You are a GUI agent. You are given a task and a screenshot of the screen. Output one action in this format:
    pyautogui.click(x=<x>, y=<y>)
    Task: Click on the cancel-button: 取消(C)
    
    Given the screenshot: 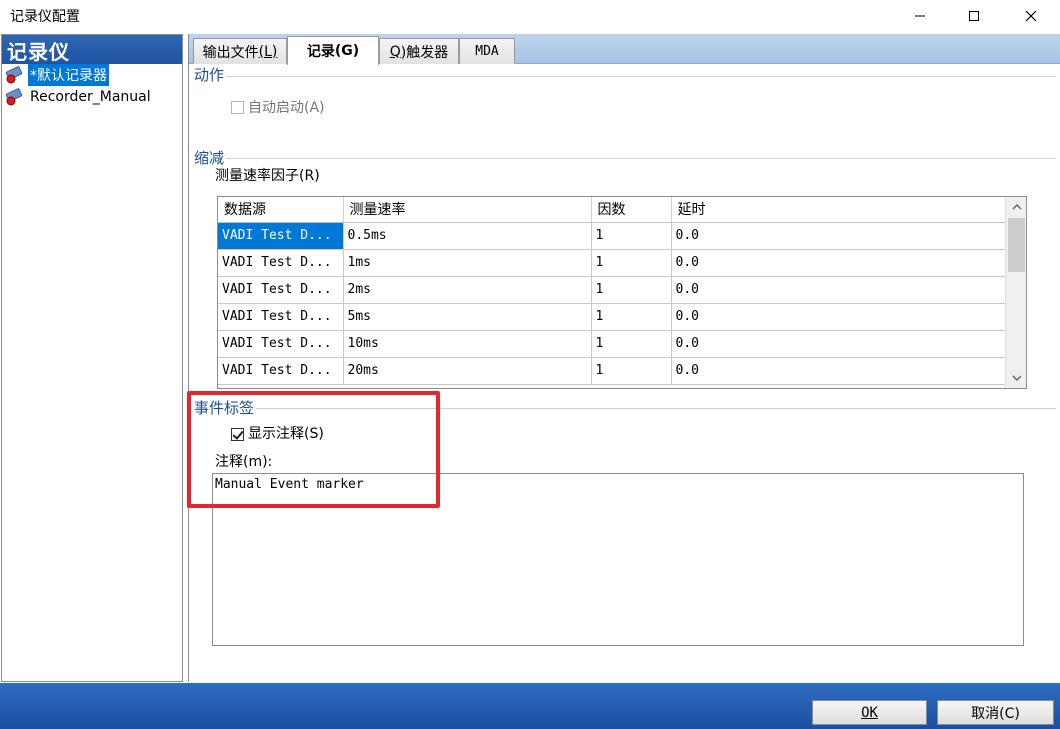 What is the action you would take?
    pyautogui.click(x=995, y=712)
    